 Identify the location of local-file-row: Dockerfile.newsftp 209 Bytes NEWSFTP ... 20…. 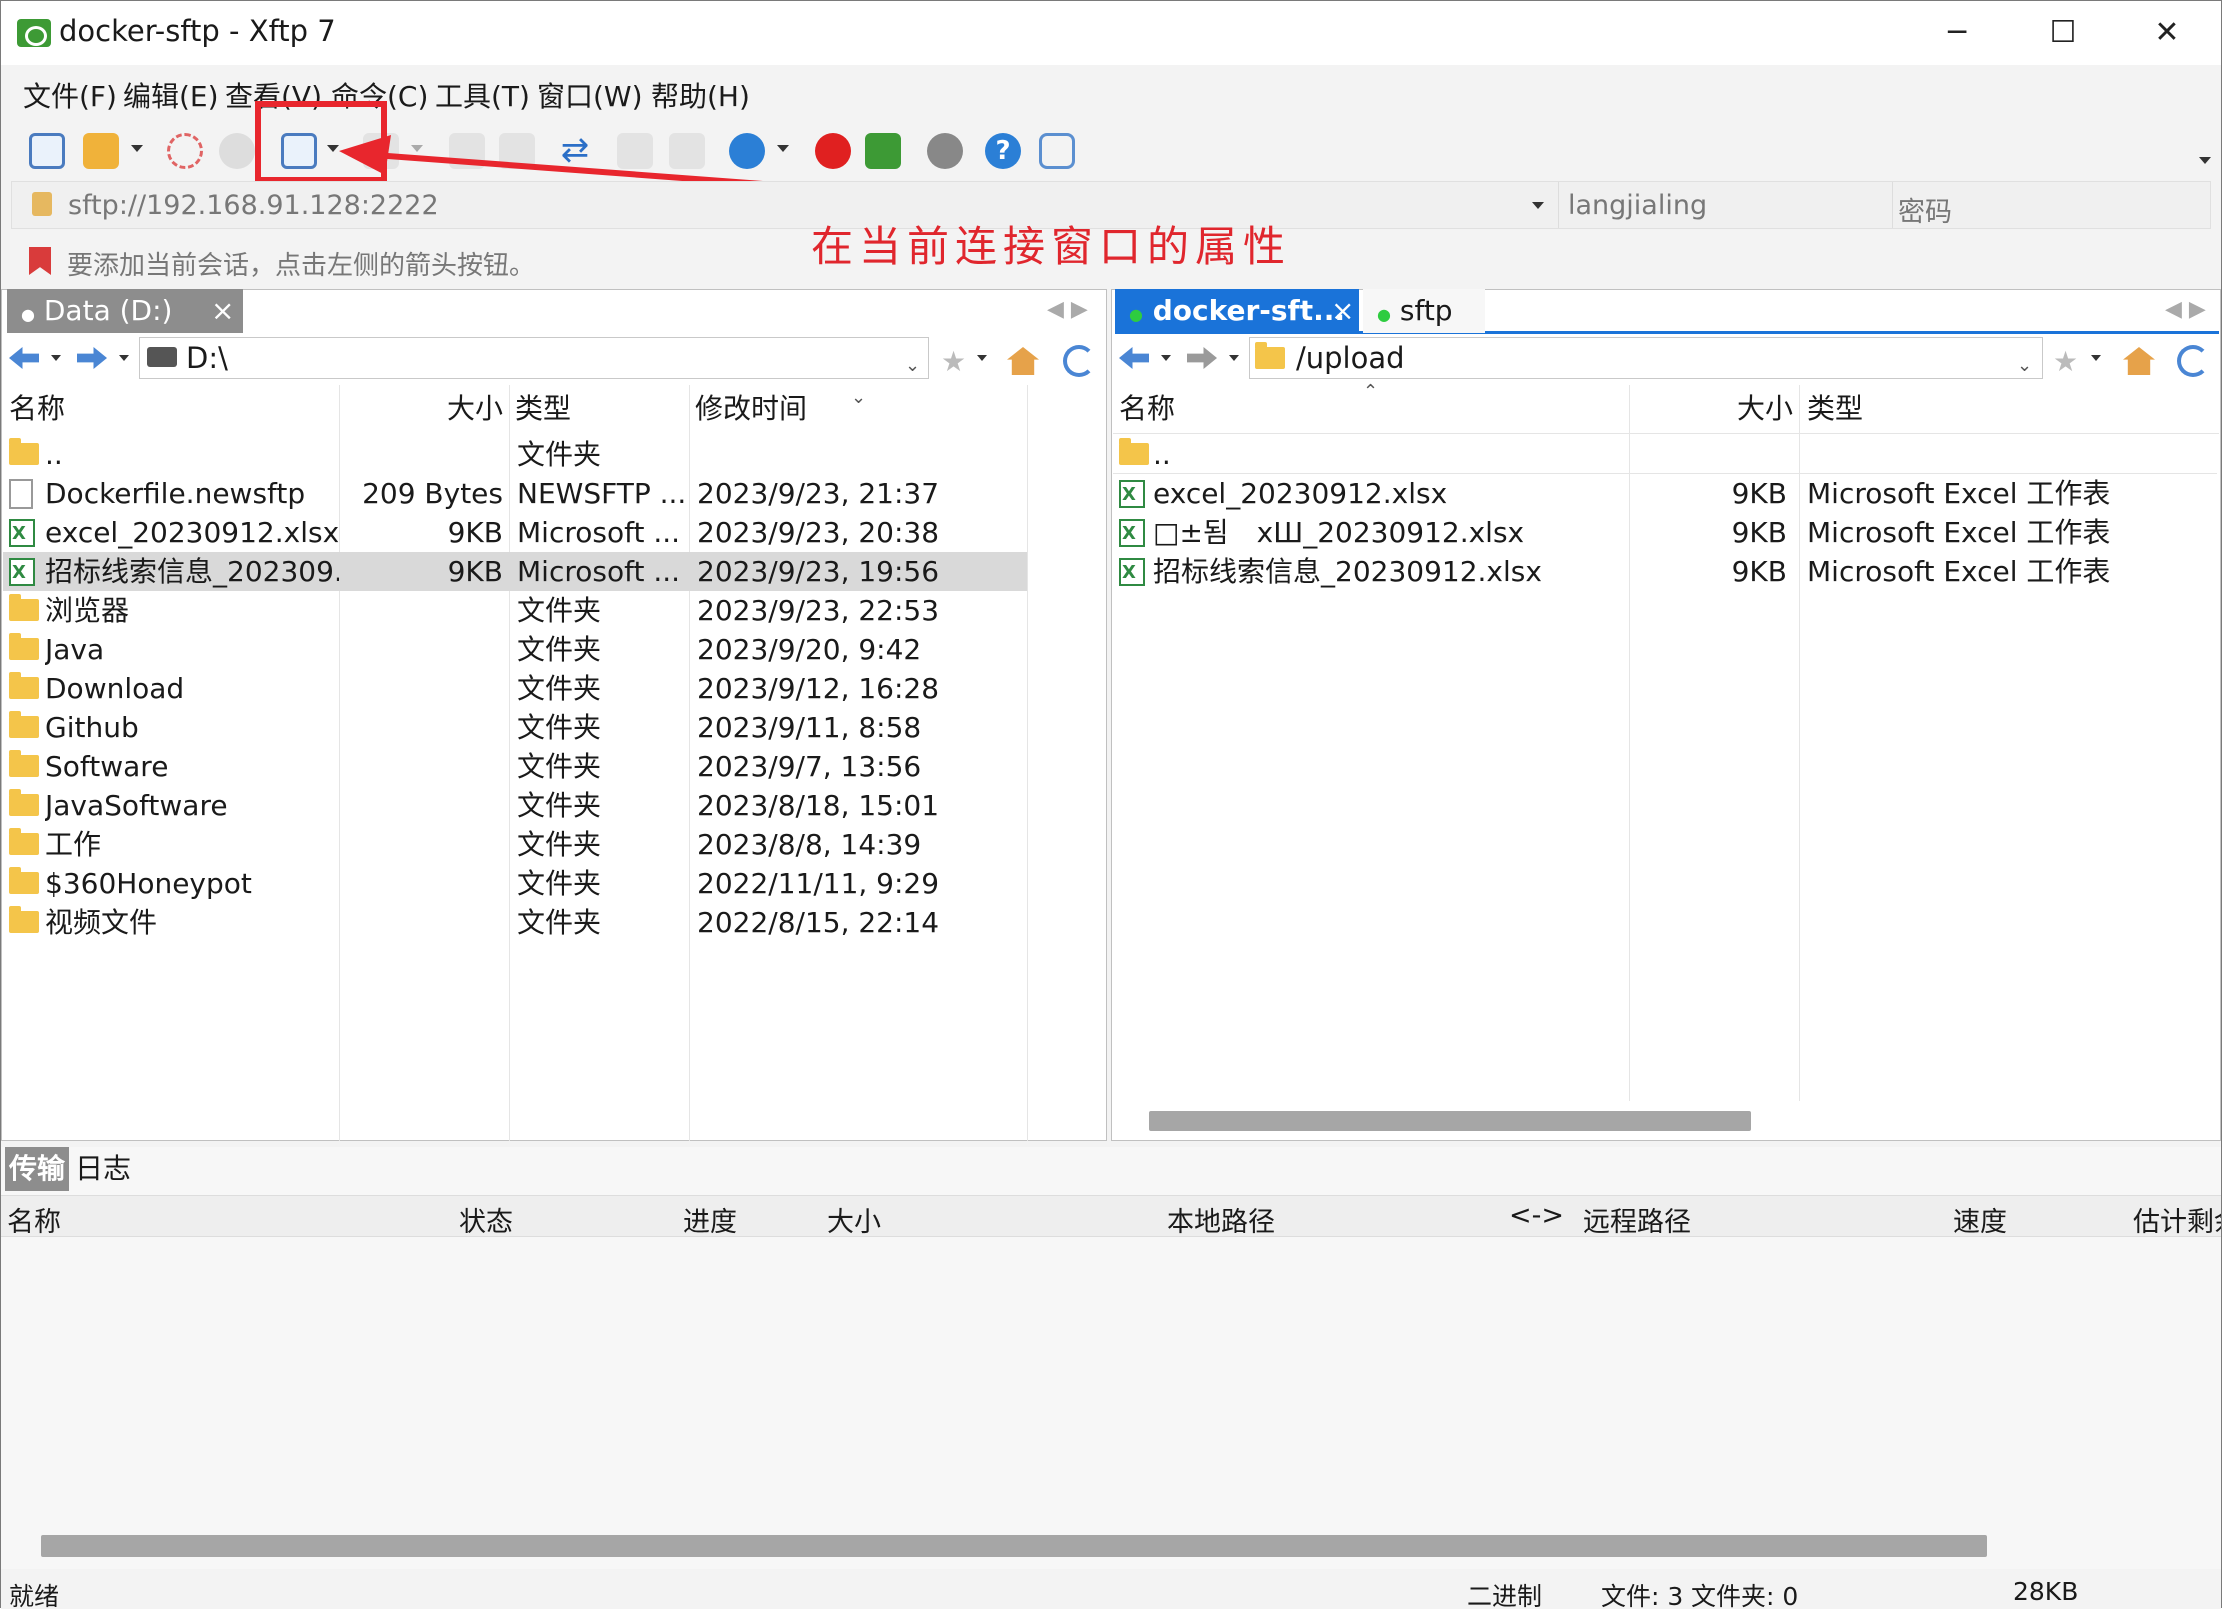
(515, 493).